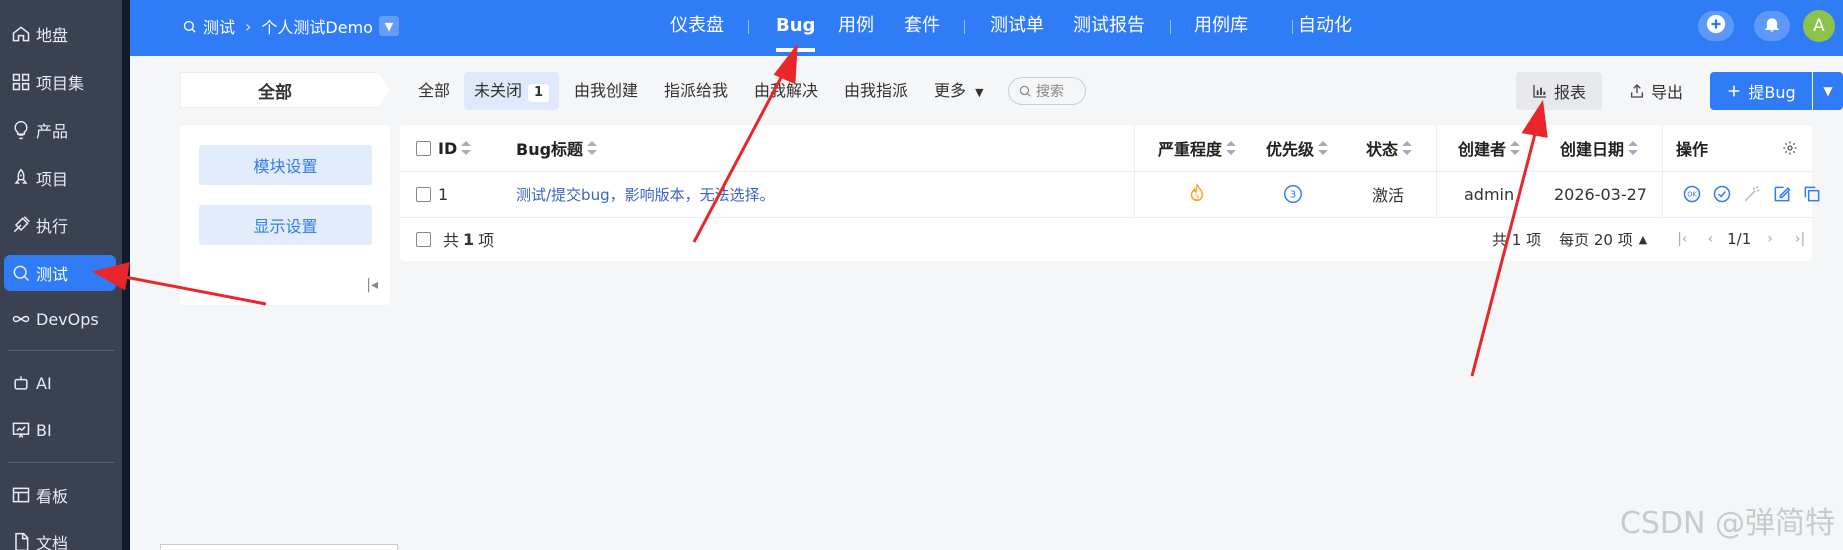 The image size is (1843, 550). What do you see at coordinates (443, 194) in the screenshot?
I see `cell-id: 1` at bounding box center [443, 194].